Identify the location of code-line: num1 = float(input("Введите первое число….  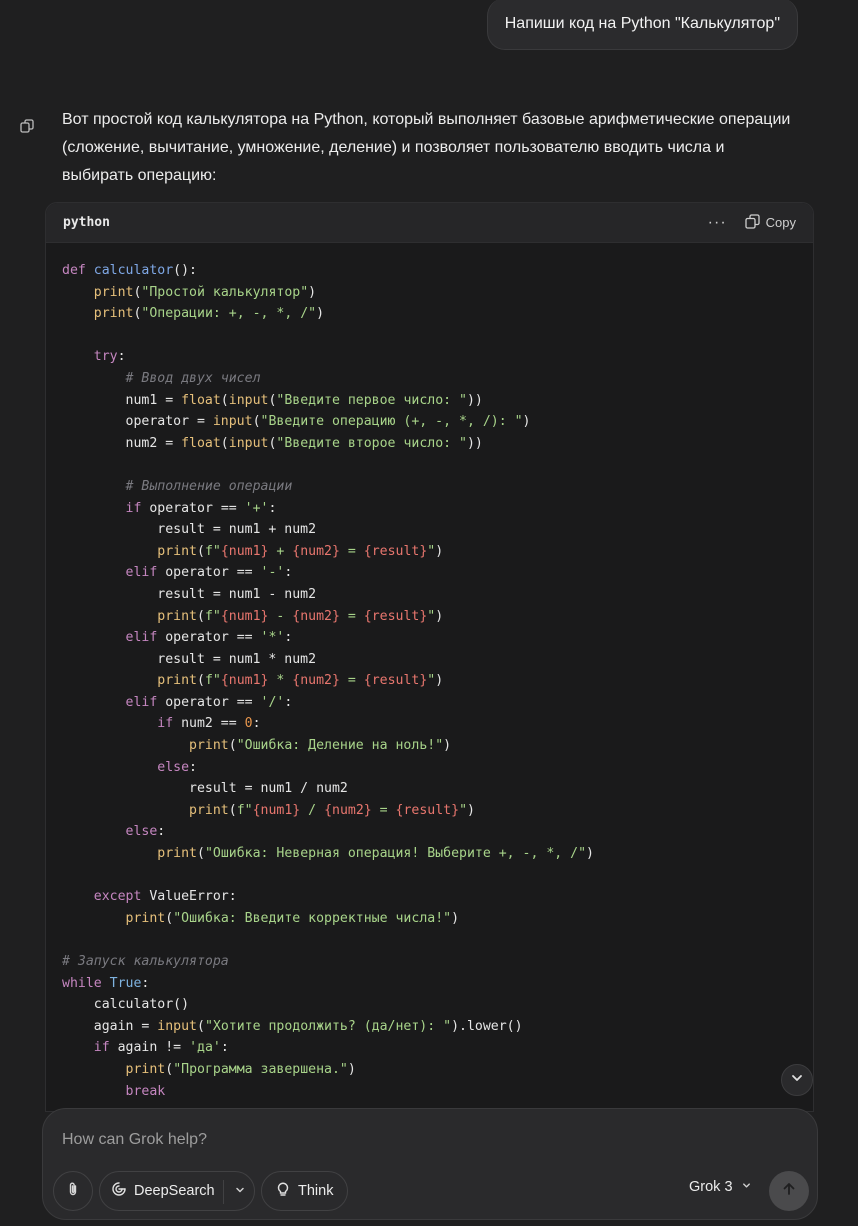
(272, 400).